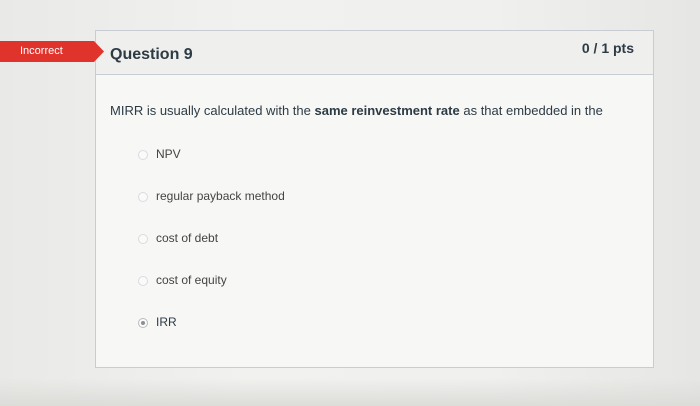 This screenshot has height=406, width=700. Describe the element at coordinates (151, 54) in the screenshot. I see `question-title: Question 9` at that location.